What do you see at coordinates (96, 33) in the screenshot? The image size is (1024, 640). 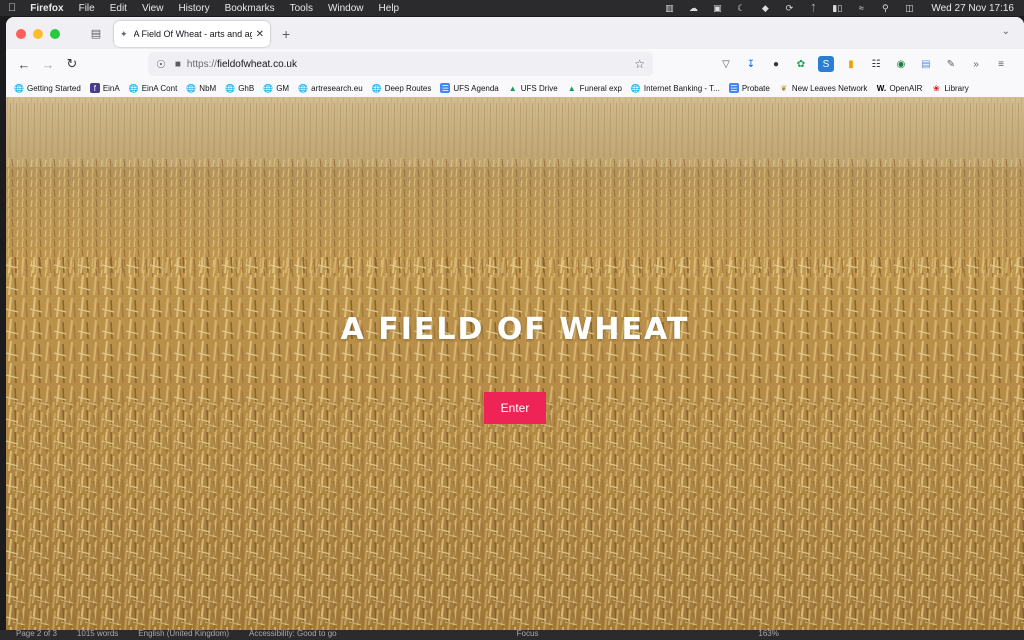 I see `firefox-view-icon: ▤` at bounding box center [96, 33].